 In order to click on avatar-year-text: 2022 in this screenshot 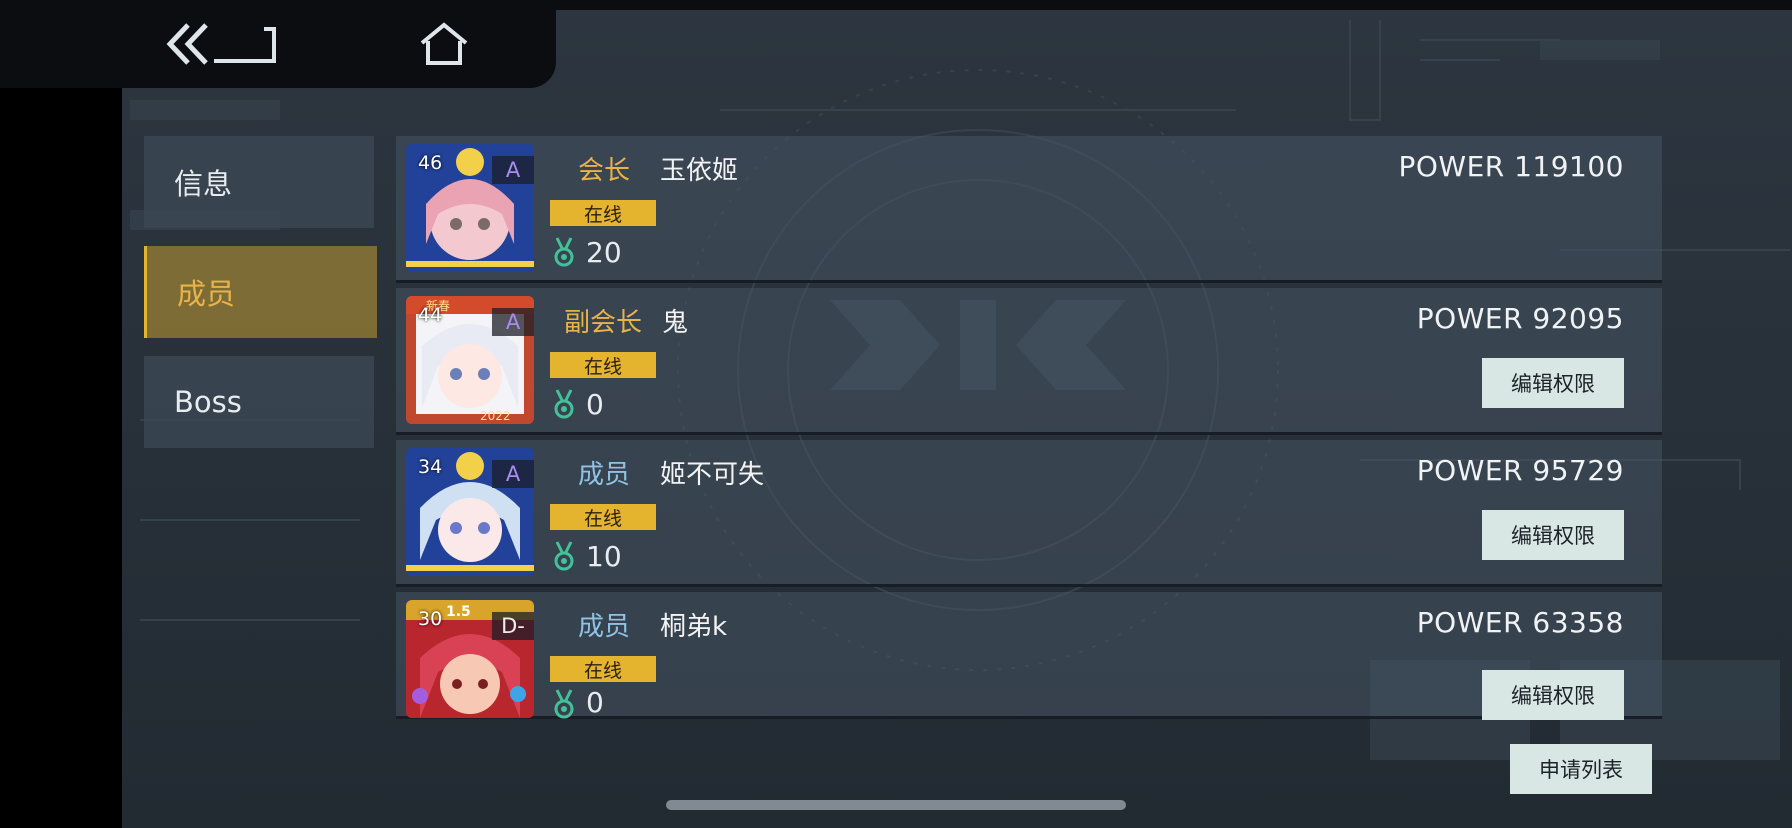, I will do `click(495, 416)`.